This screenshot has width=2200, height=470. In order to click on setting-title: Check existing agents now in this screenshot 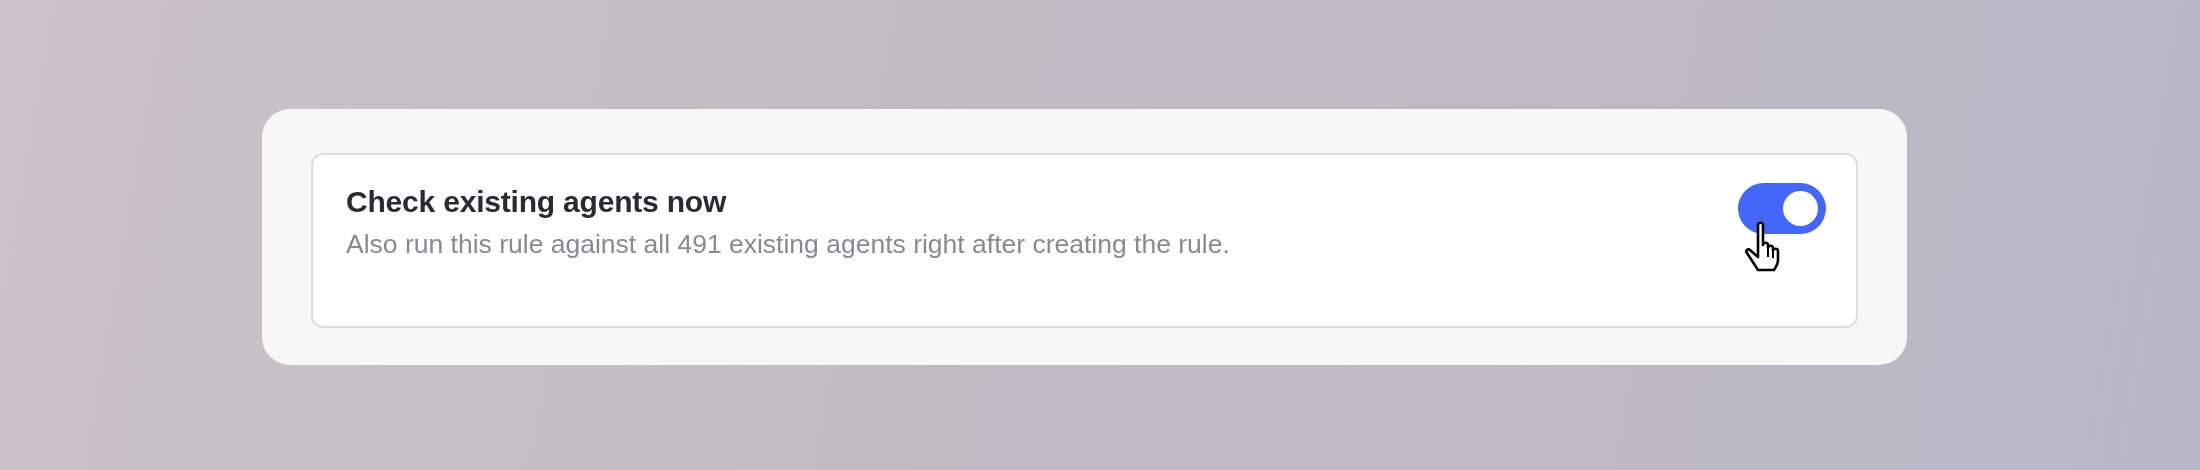, I will do `click(537, 202)`.